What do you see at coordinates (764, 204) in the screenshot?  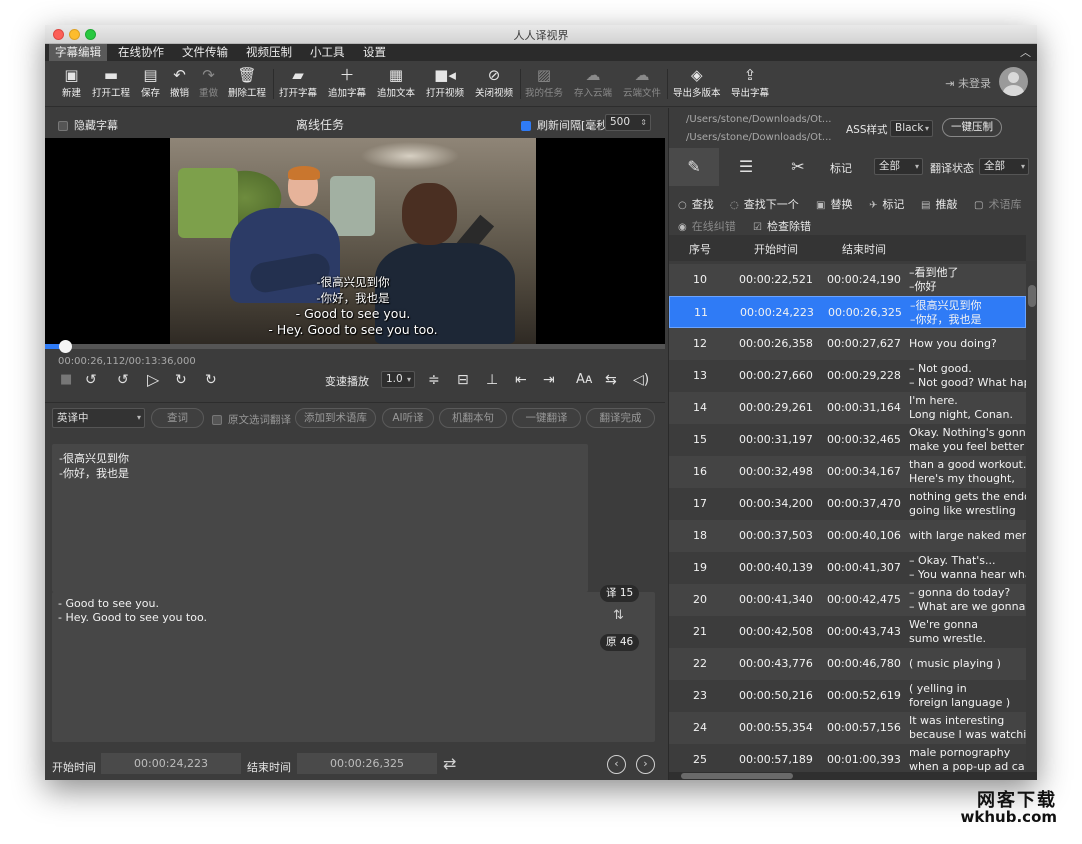 I see `find-next-button: ◌ 查找下一个` at bounding box center [764, 204].